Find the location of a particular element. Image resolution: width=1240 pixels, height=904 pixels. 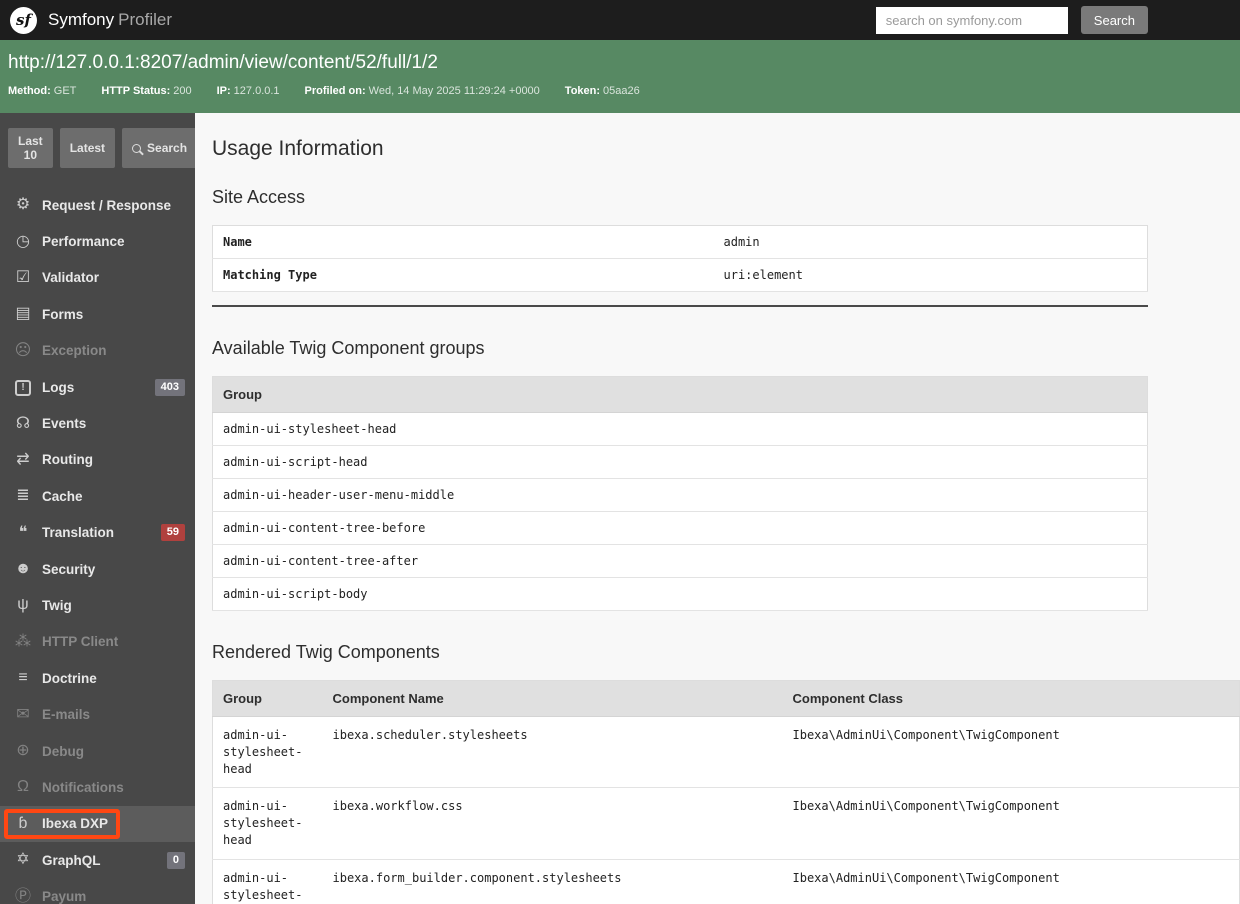

sidebar-item-routing: ⇄ Routing is located at coordinates (97, 460).